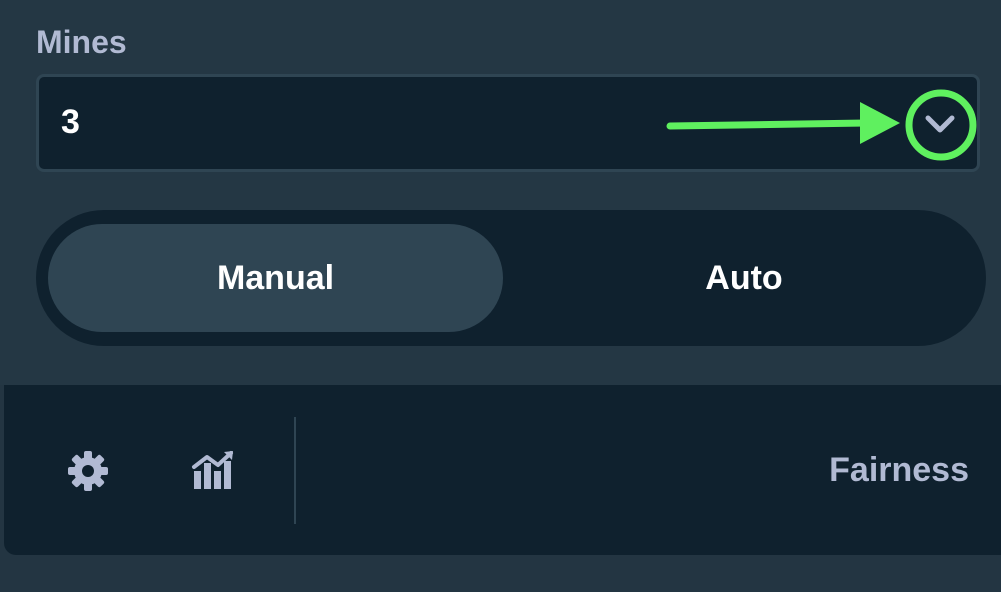 The height and width of the screenshot is (592, 1001). What do you see at coordinates (744, 278) in the screenshot?
I see `tab-auto: Auto` at bounding box center [744, 278].